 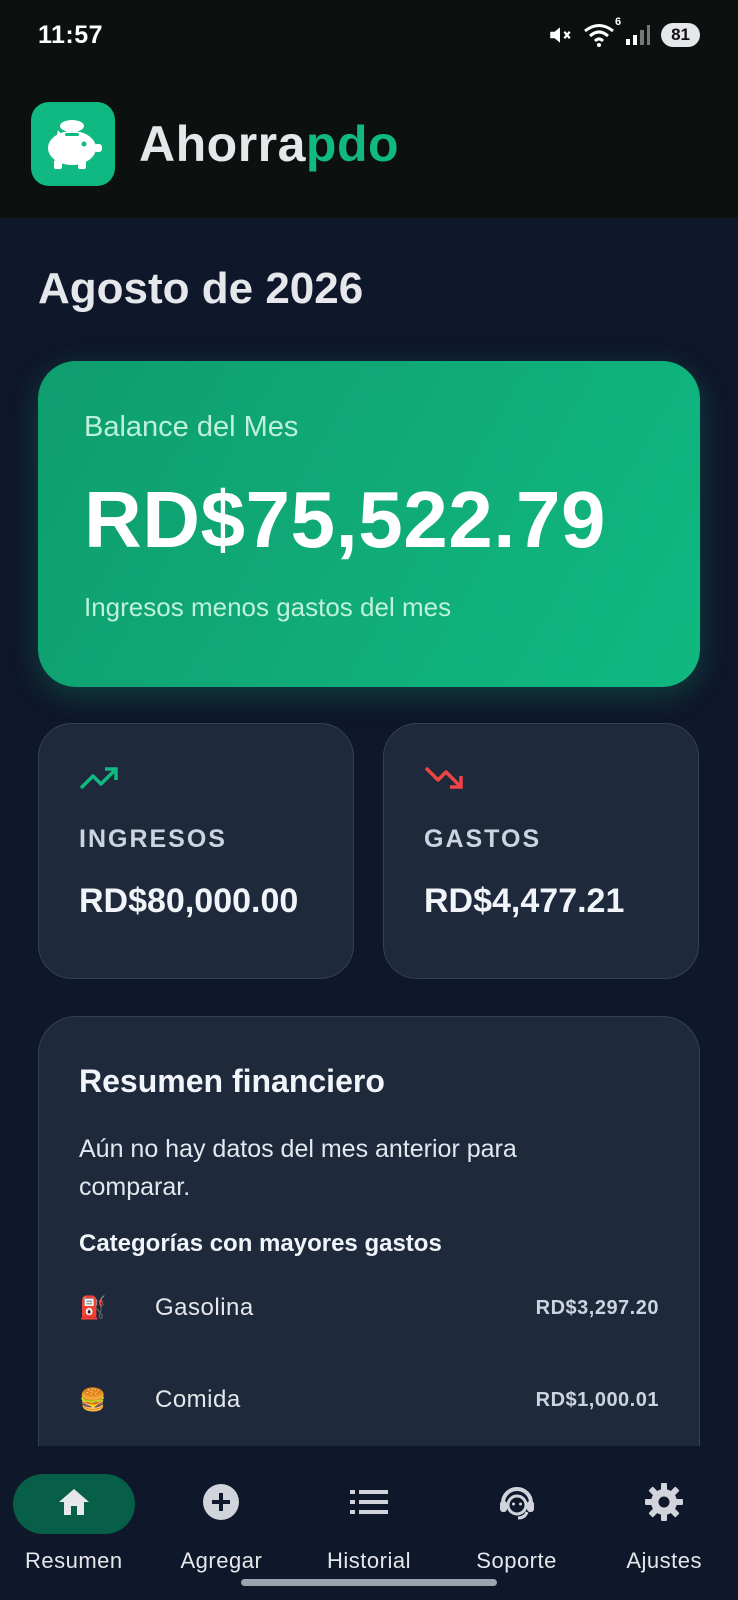 I want to click on app-title: Ahorrapdo, so click(x=269, y=144).